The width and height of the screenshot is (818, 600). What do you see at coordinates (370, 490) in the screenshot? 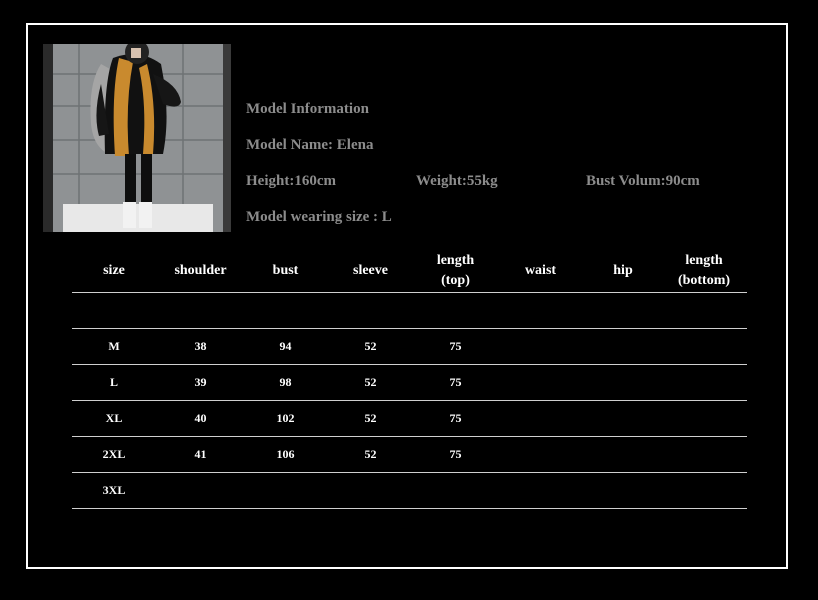
I see `cell-sleeve` at bounding box center [370, 490].